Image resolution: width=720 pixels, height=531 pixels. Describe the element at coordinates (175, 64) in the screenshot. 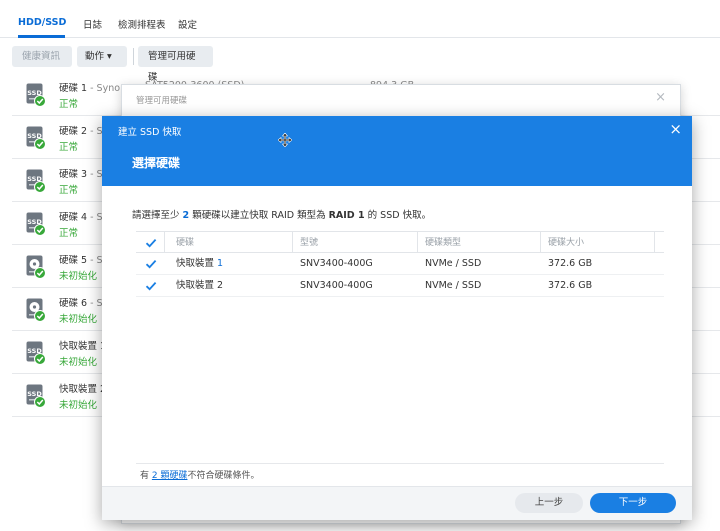

I see `manage-available-drives-button: 管理可用硬碟` at that location.